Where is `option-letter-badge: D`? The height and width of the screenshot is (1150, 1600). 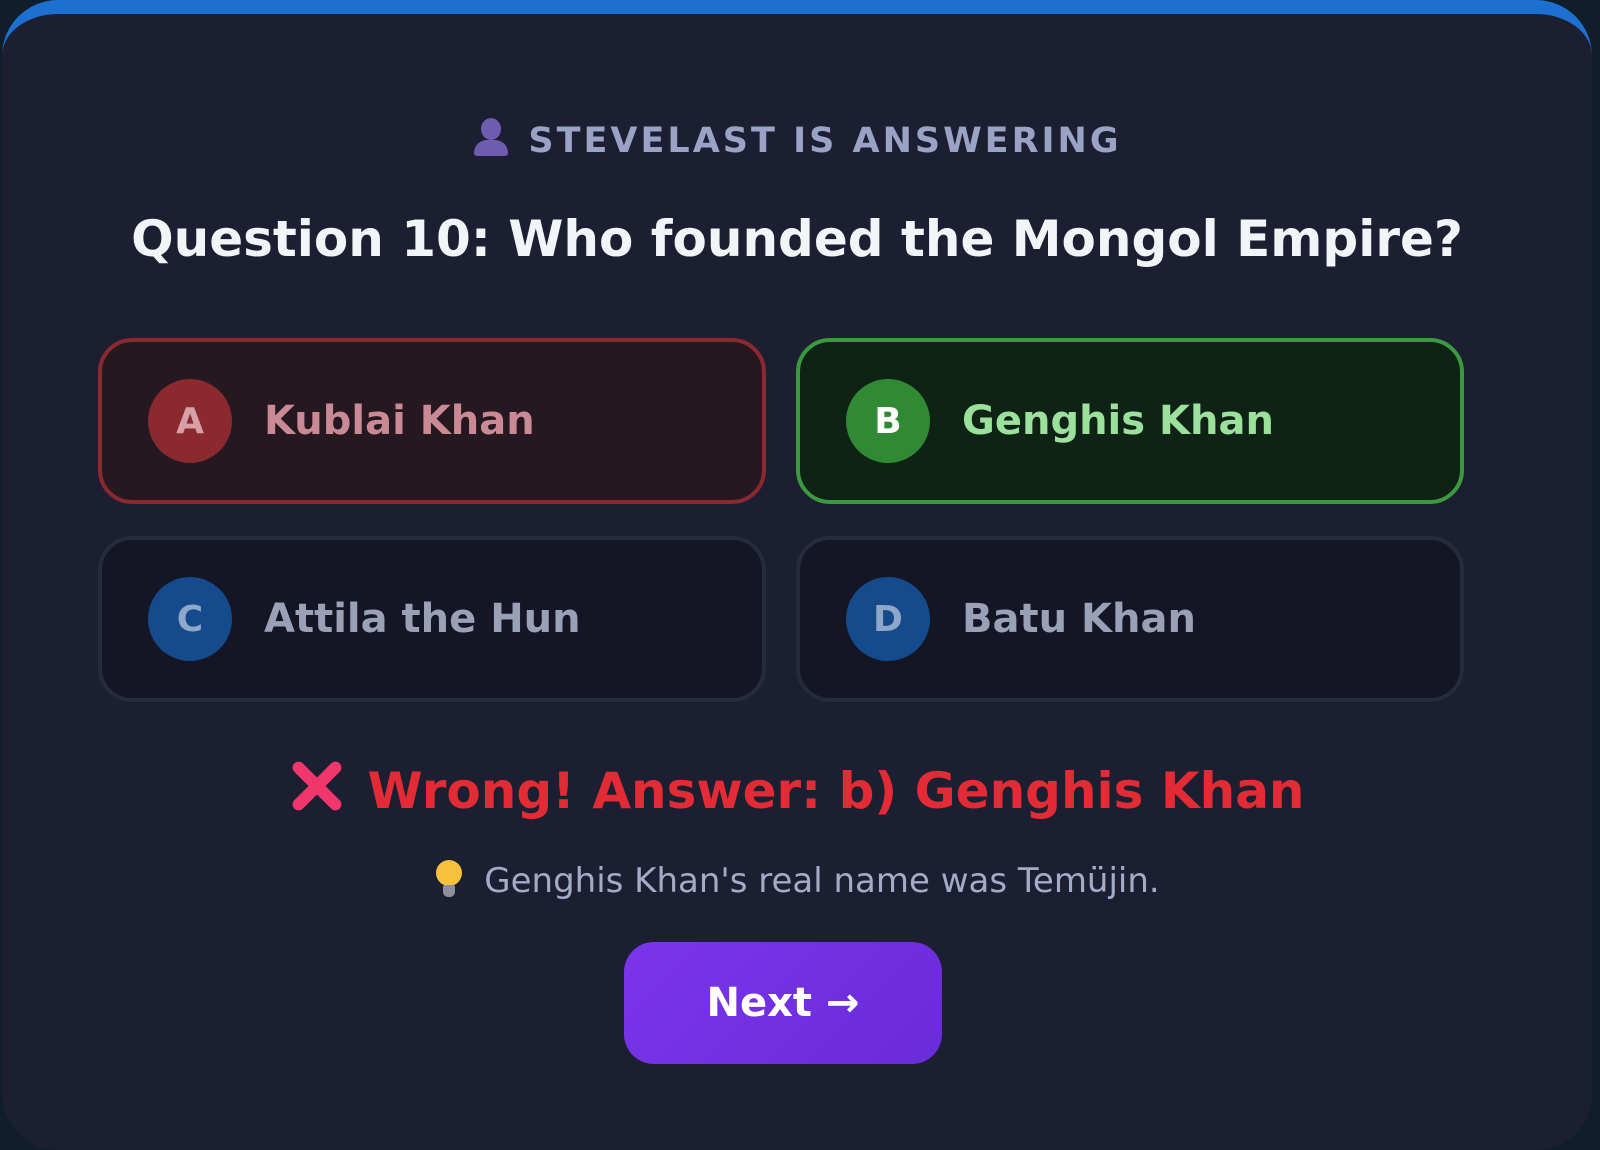
option-letter-badge: D is located at coordinates (888, 619).